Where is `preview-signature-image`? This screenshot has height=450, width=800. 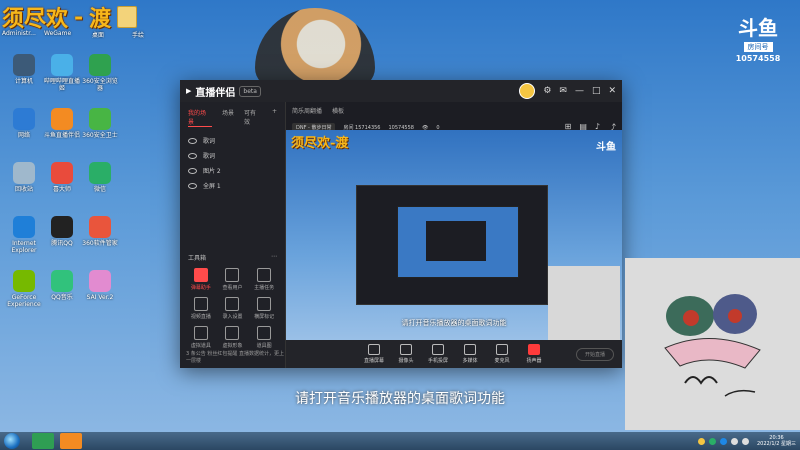 preview-signature-image is located at coordinates (584, 303).